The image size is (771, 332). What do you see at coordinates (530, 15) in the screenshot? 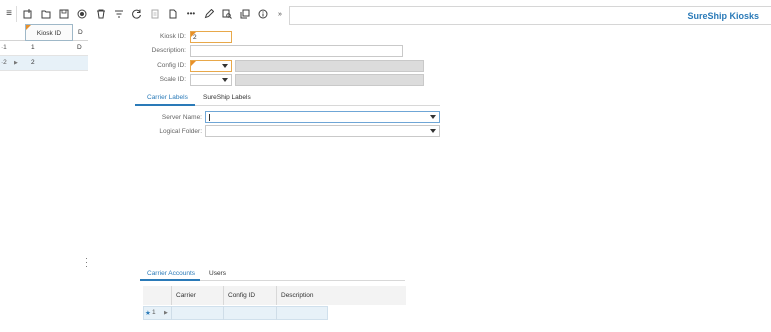
I see `title-bar: SureShip Kiosks` at bounding box center [530, 15].